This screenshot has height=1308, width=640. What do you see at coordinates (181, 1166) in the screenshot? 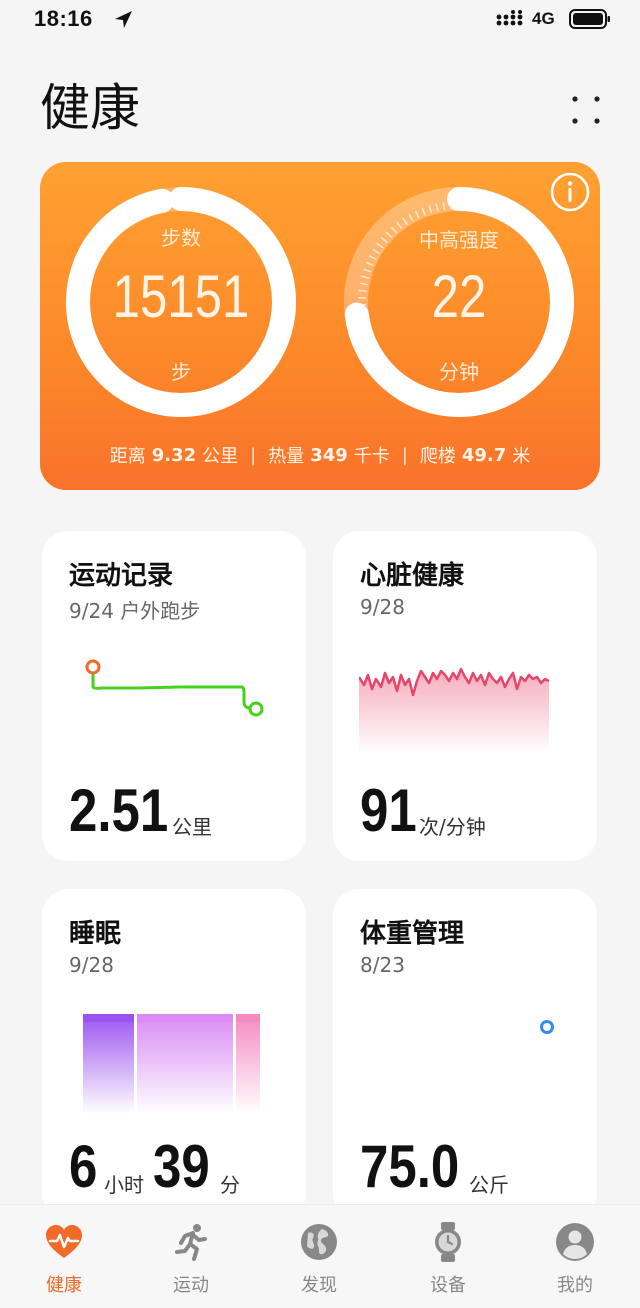
I see `sleep-minutes-value: 39` at bounding box center [181, 1166].